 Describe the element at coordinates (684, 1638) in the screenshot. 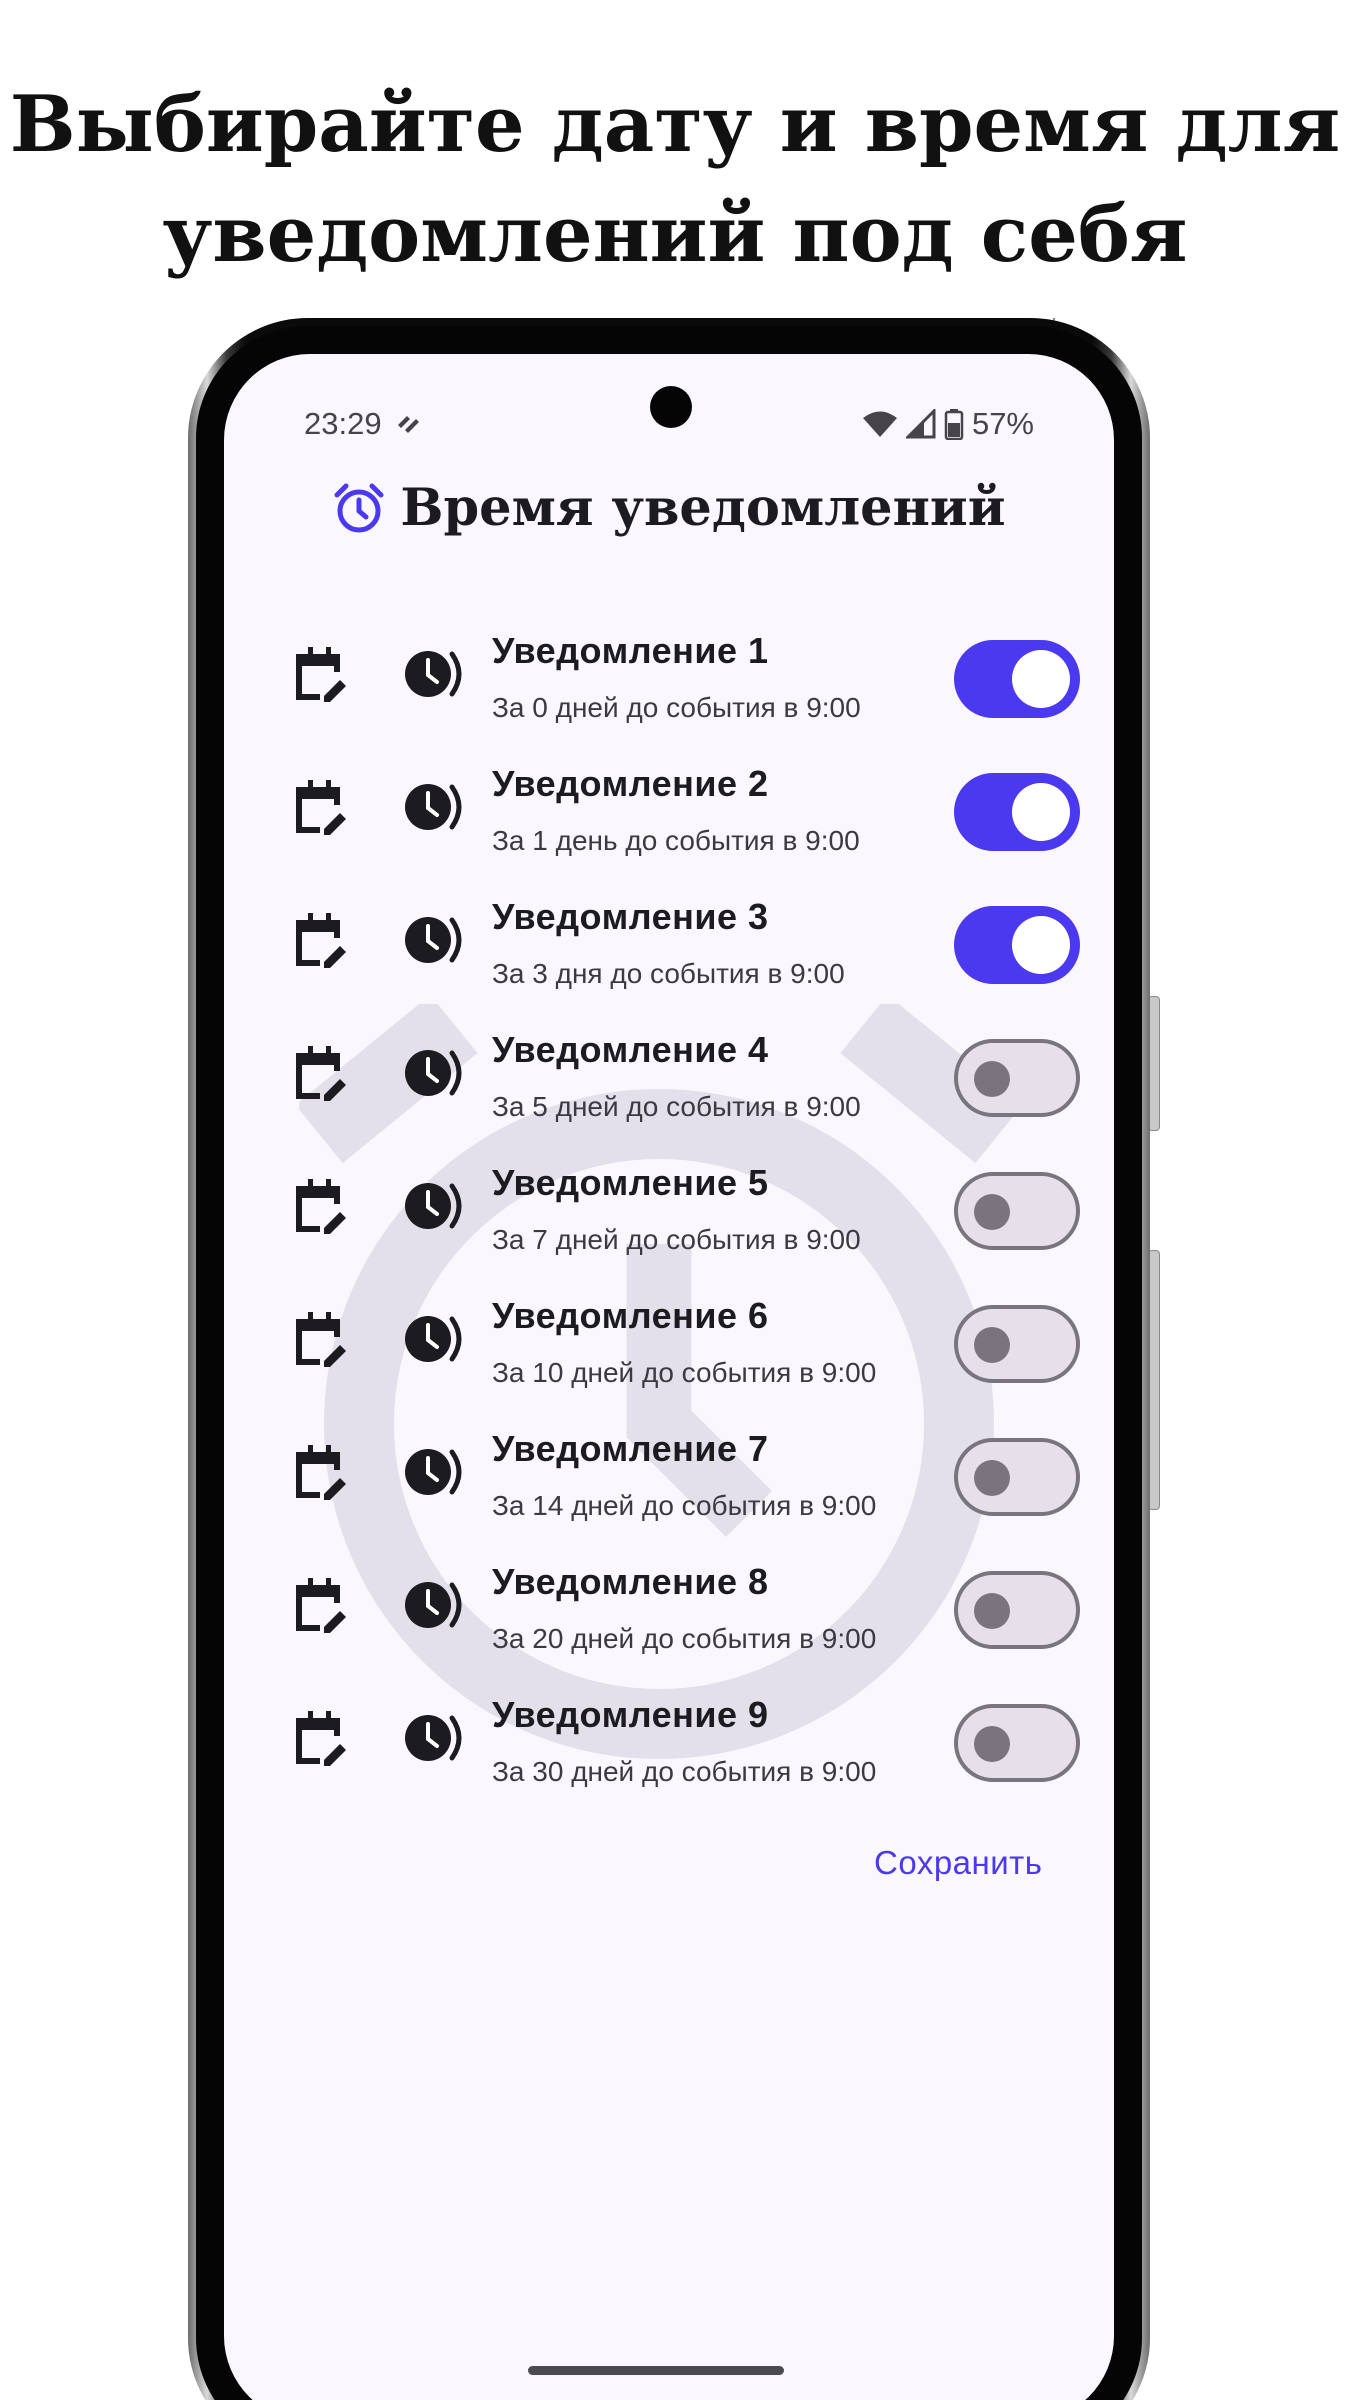

I see `notification-description: За 20 дней до события в 9:00` at that location.